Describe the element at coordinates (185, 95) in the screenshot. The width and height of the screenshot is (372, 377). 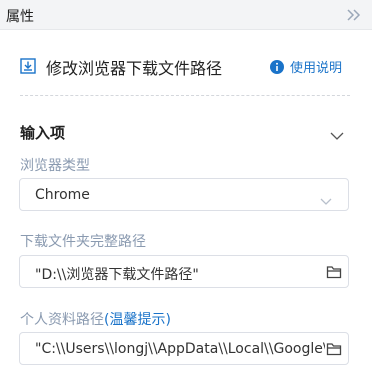
I see `divider` at that location.